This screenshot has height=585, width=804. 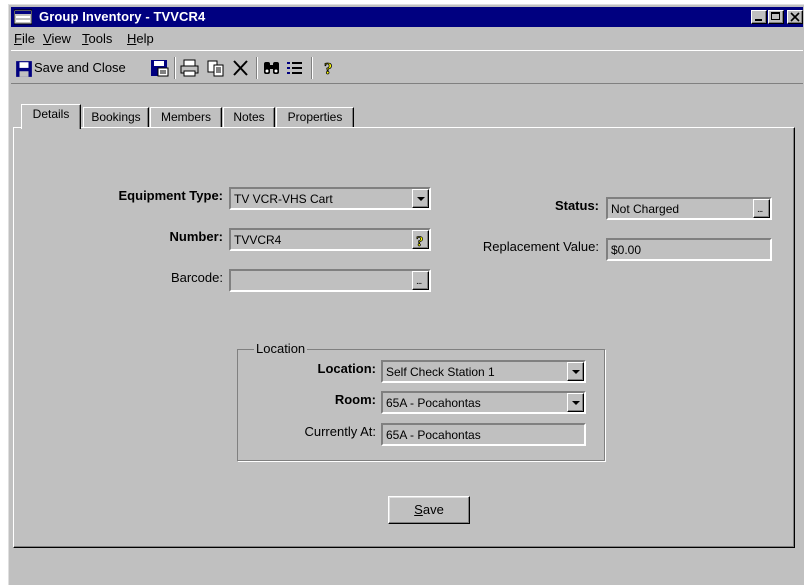 What do you see at coordinates (440, 372) in the screenshot?
I see `location-value: Self Check Station 1` at bounding box center [440, 372].